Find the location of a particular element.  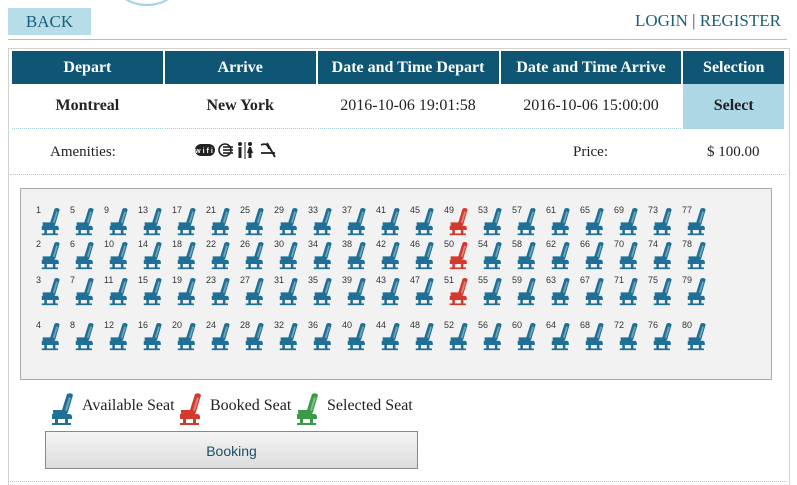

booked-seat: 50 is located at coordinates (461, 254).